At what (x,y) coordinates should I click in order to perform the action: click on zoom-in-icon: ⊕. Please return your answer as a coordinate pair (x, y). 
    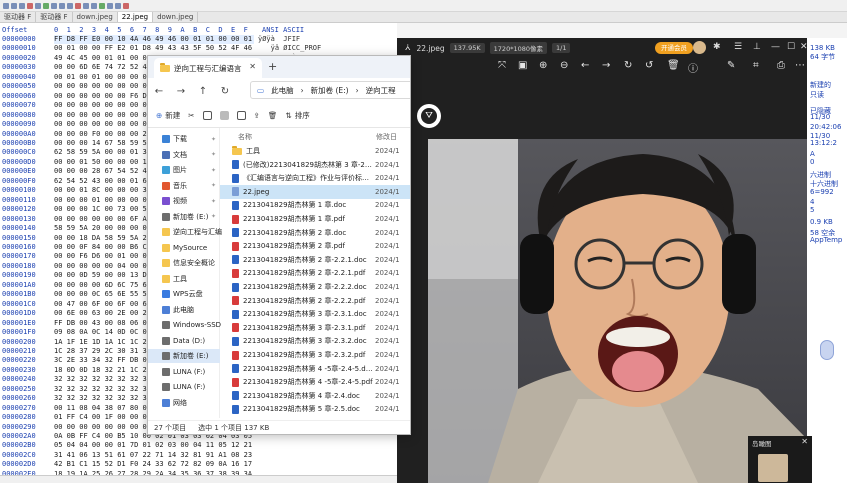
    Looking at the image, I should click on (543, 65).